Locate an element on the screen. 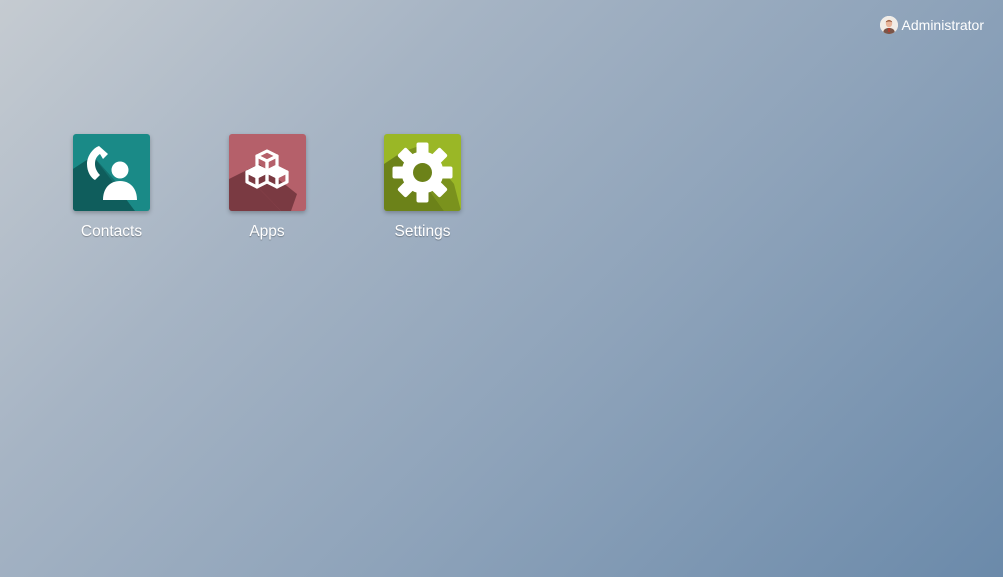  apps-cubes-icon is located at coordinates (267, 172).